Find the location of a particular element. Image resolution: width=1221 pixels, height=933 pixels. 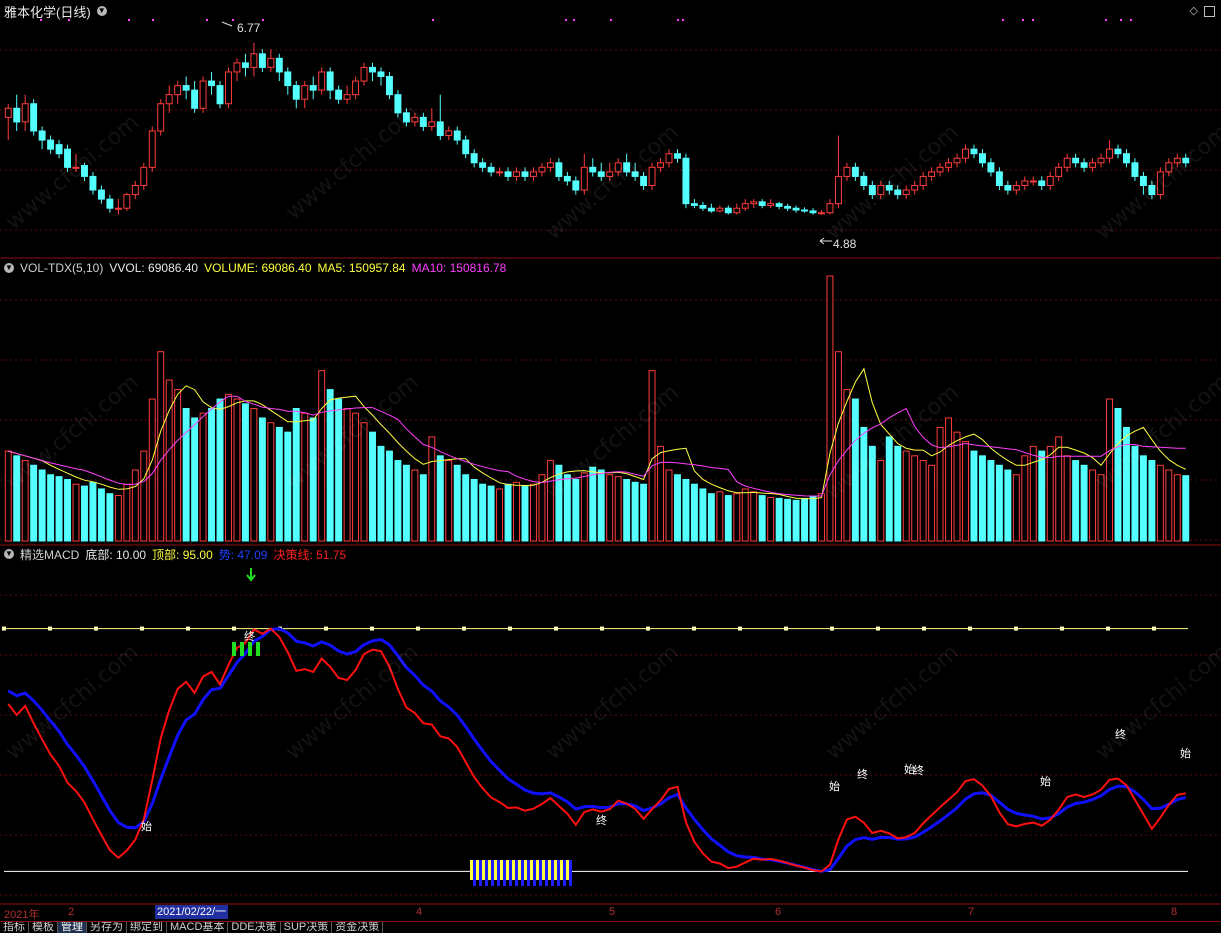

macd-title: 精选MACD is located at coordinates (50, 554).